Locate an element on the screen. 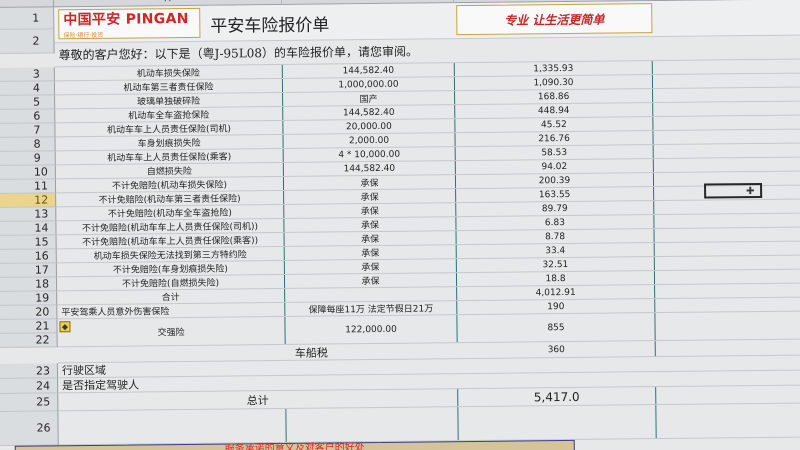 The height and width of the screenshot is (450, 800). vessel-tax-value: 360 is located at coordinates (556, 350).